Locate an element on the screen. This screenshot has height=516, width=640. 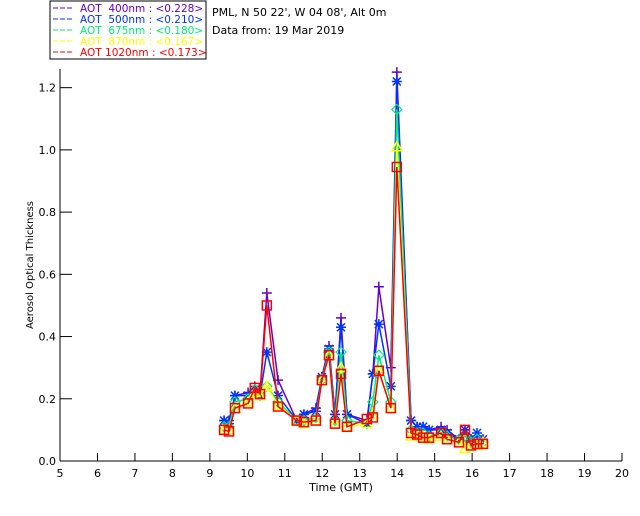
y-axis-label: Aerosol Optical Thickness is located at coordinates (30, 265).